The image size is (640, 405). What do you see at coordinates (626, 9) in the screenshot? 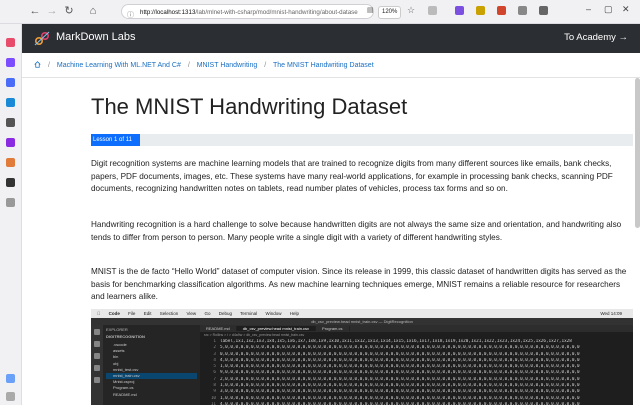
I see `close-icon: ✕` at bounding box center [626, 9].